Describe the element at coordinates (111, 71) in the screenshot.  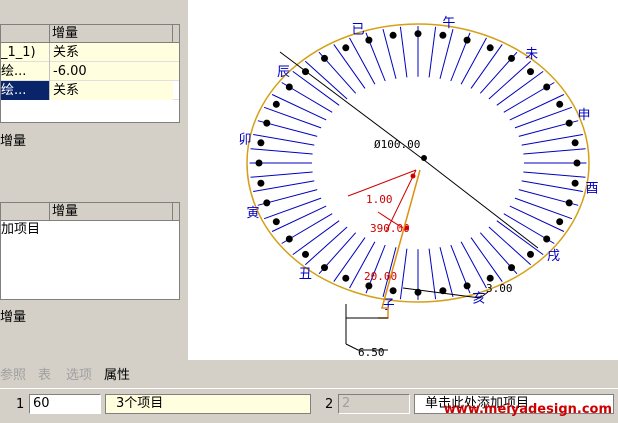
I see `row-value: -6.00` at that location.